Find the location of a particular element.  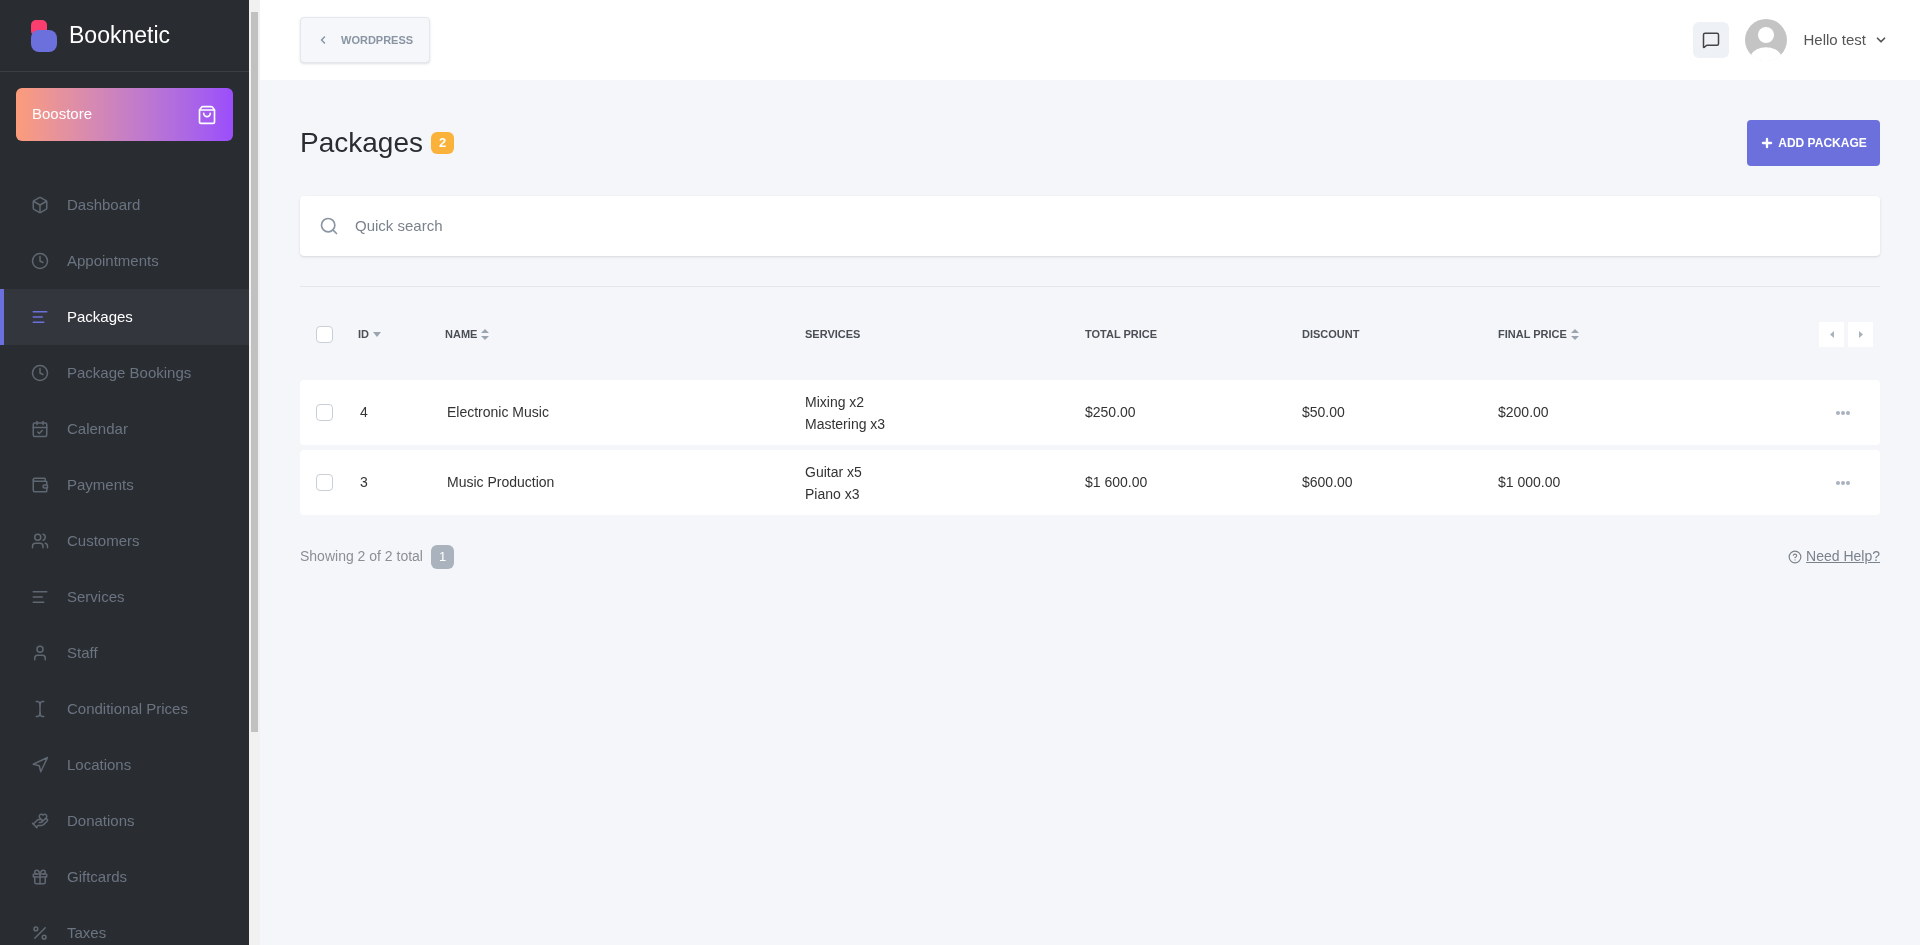

table-cell-text: $200.00 is located at coordinates (1523, 412).